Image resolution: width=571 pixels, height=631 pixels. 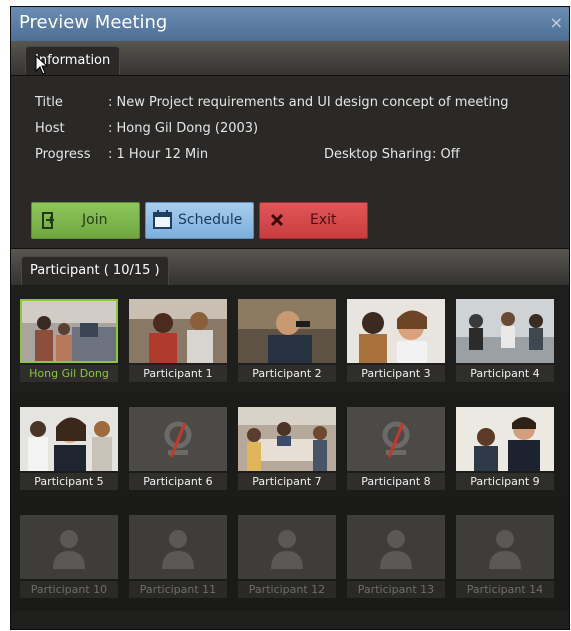 I want to click on host-label: Host, so click(x=50, y=128).